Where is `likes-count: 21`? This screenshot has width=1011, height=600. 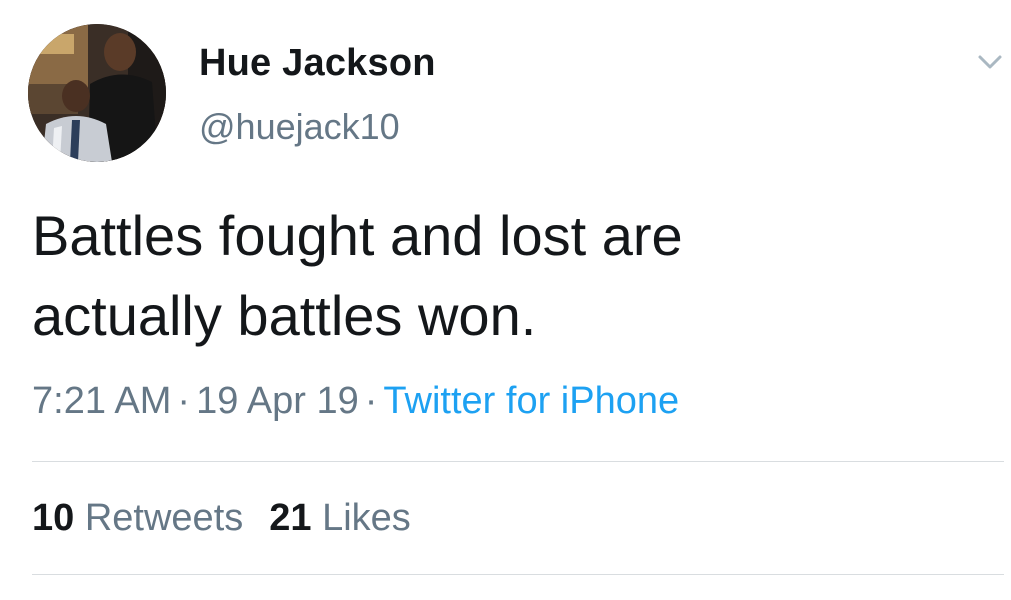 likes-count: 21 is located at coordinates (290, 518).